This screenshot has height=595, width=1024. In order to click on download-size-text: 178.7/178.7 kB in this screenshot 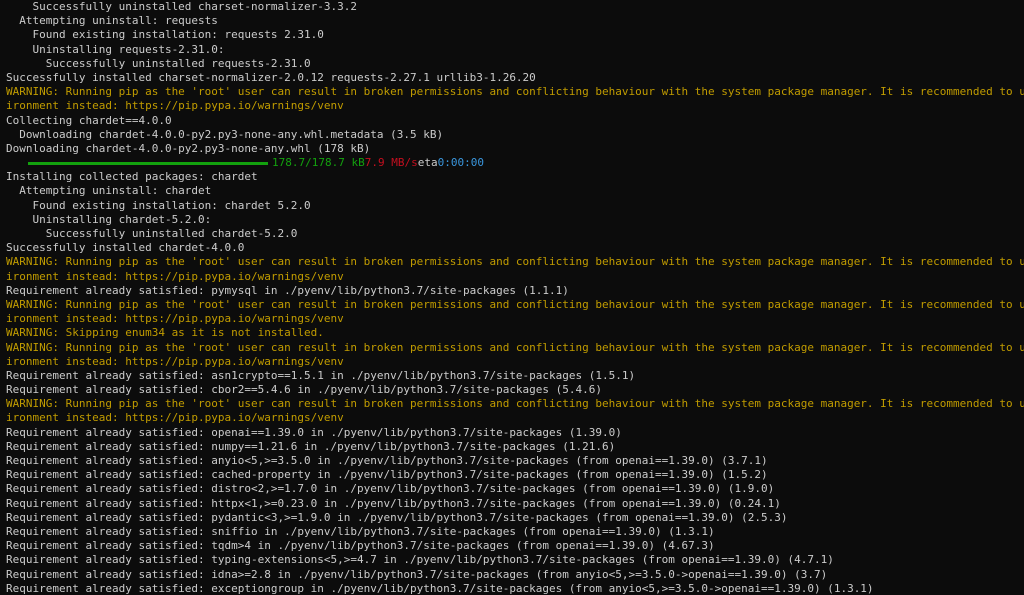, I will do `click(318, 163)`.